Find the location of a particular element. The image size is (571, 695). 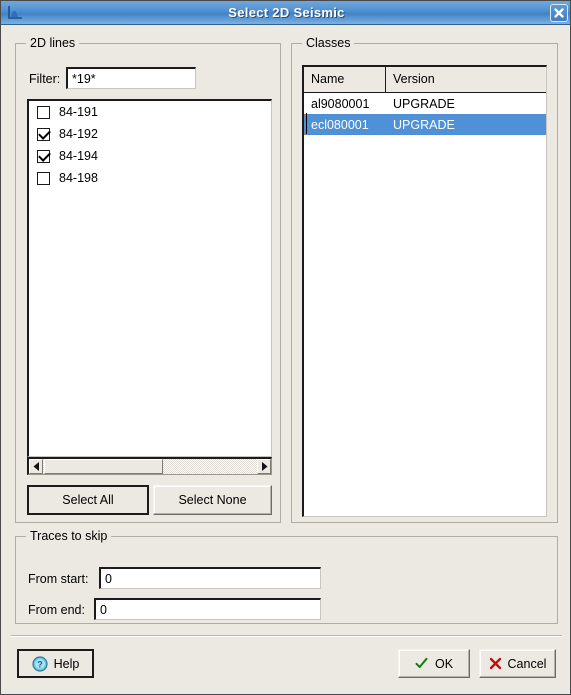

ok-button: OK is located at coordinates (434, 663).